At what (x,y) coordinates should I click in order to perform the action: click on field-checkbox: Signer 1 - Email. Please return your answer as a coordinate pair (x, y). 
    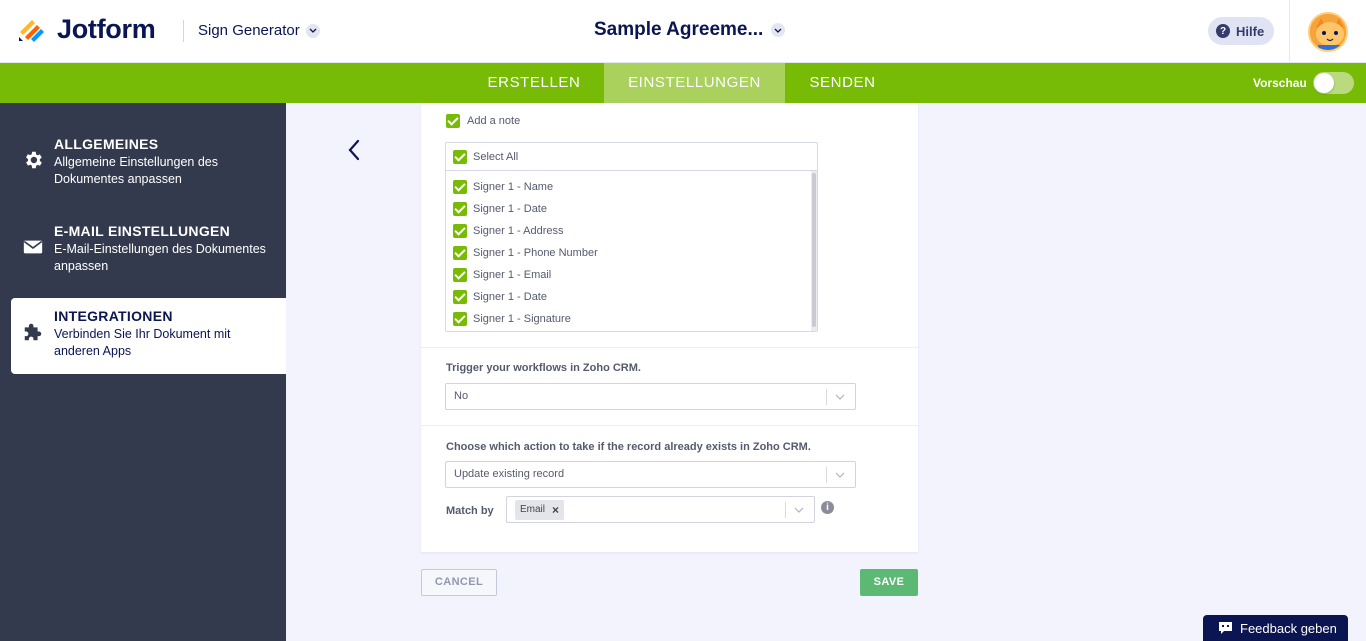
    Looking at the image, I should click on (502, 275).